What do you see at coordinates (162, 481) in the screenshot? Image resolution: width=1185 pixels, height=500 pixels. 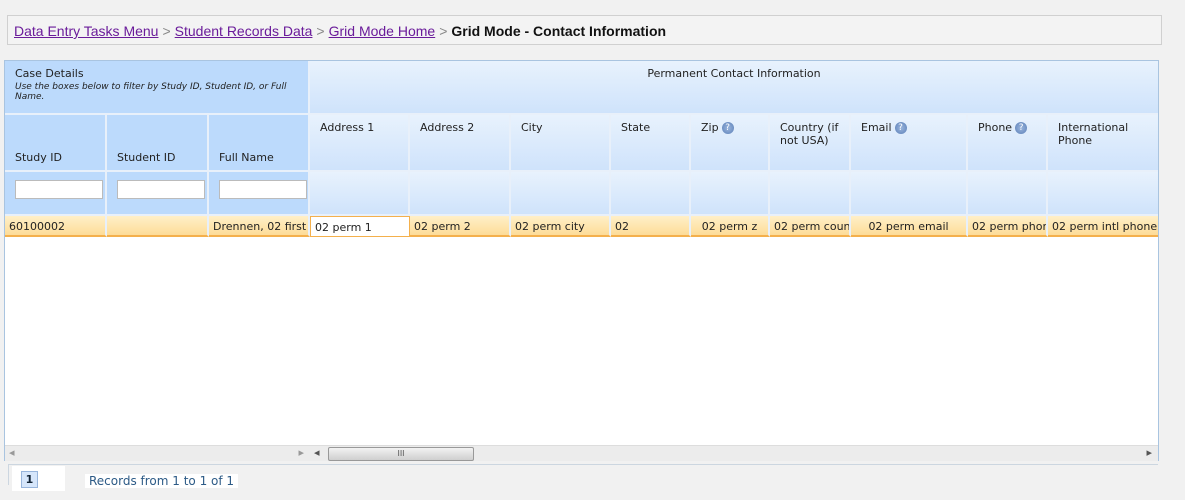 I see `records-count: Records from 1 to 1 of 1` at bounding box center [162, 481].